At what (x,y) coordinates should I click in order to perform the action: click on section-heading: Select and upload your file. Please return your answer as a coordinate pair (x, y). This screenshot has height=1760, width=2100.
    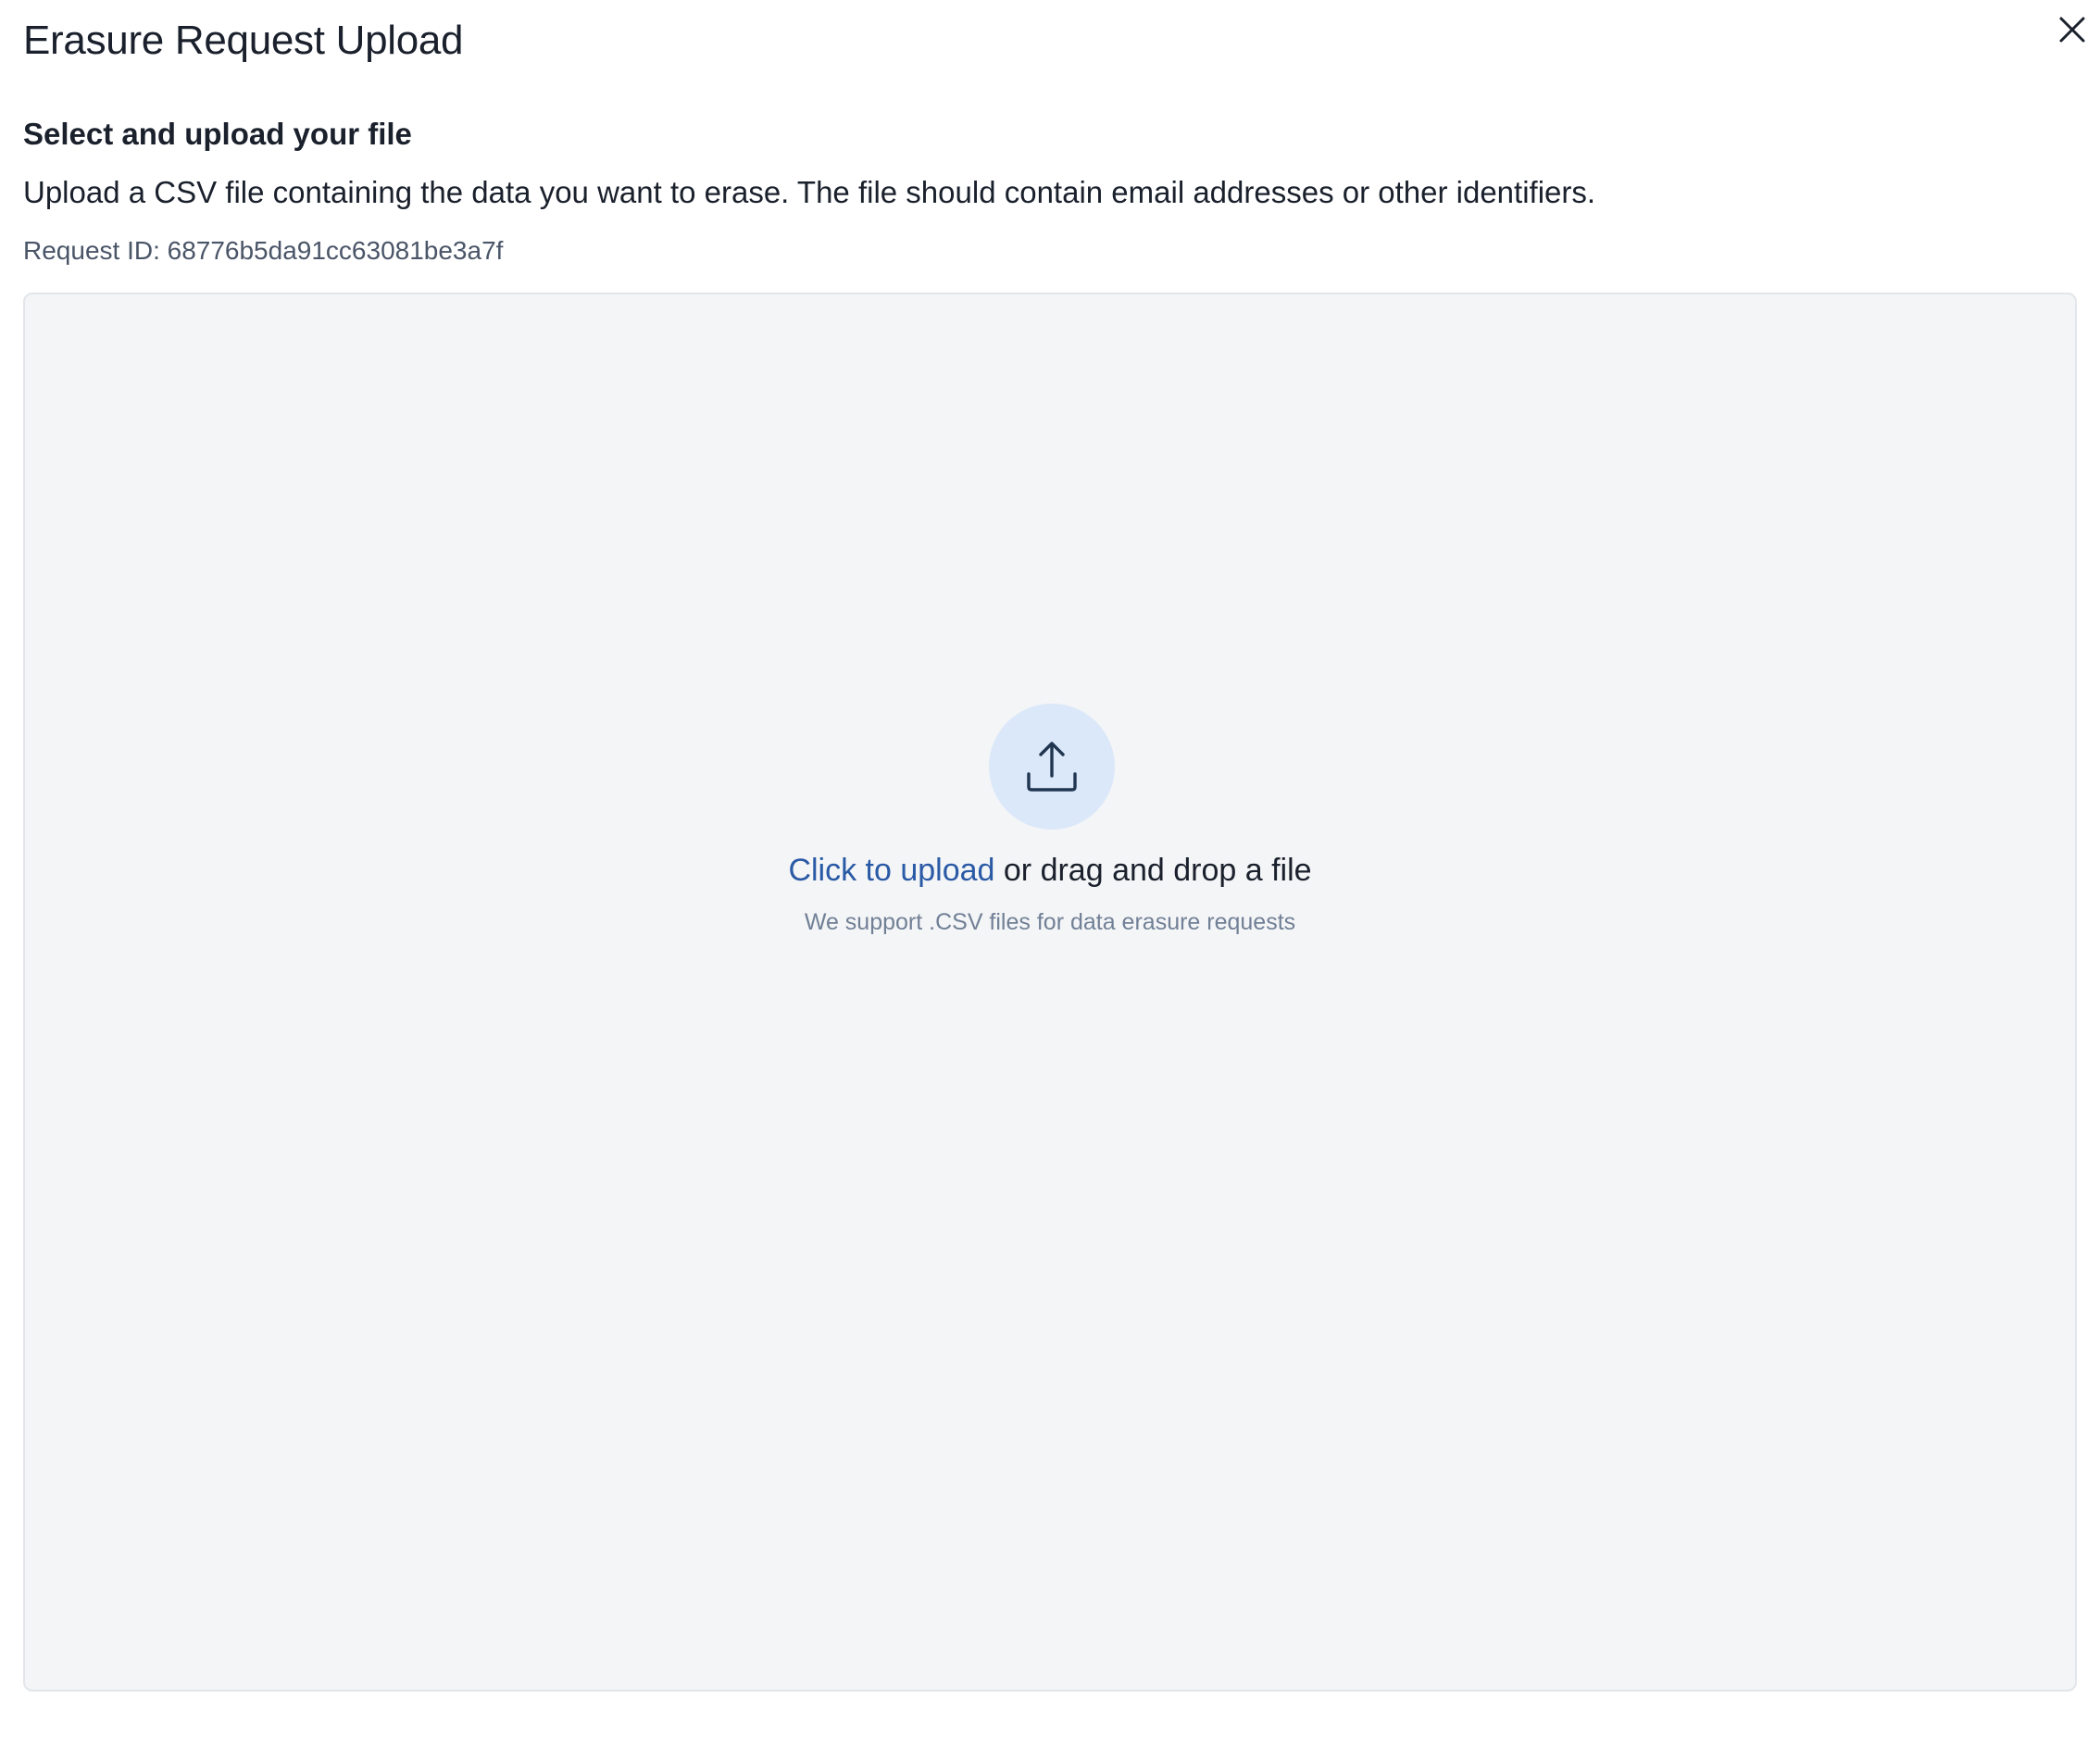
    Looking at the image, I should click on (217, 134).